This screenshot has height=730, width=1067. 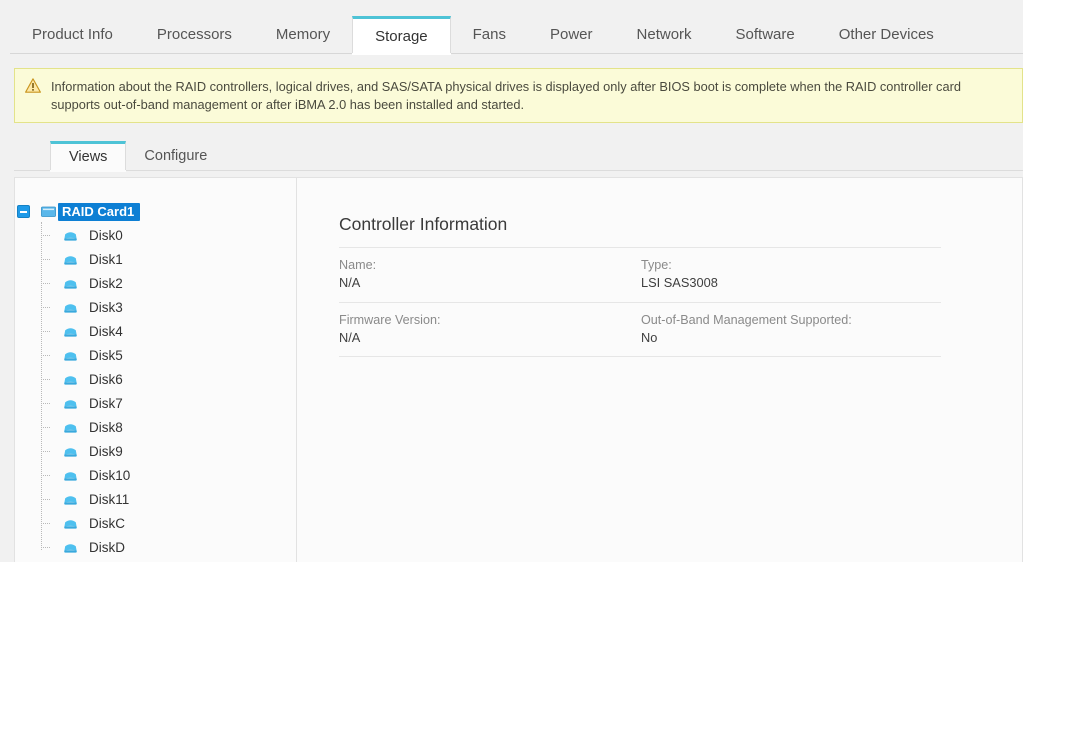 What do you see at coordinates (107, 524) in the screenshot?
I see `tree-node-label: DiskC` at bounding box center [107, 524].